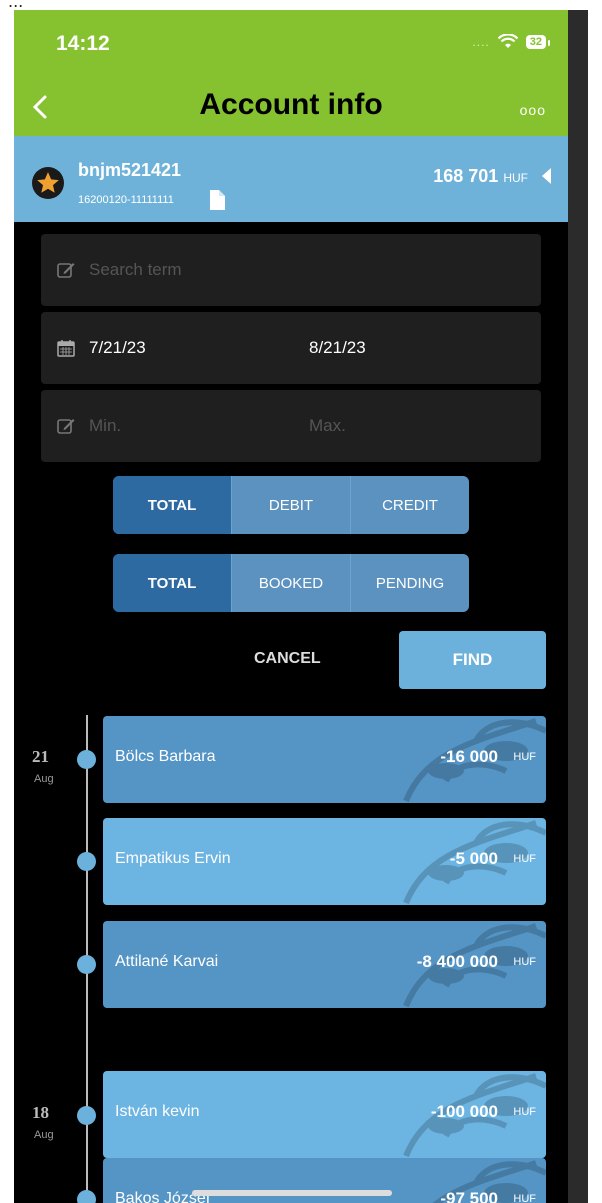 The height and width of the screenshot is (1203, 602). Describe the element at coordinates (7, 606) in the screenshot. I see `left-margin` at that location.